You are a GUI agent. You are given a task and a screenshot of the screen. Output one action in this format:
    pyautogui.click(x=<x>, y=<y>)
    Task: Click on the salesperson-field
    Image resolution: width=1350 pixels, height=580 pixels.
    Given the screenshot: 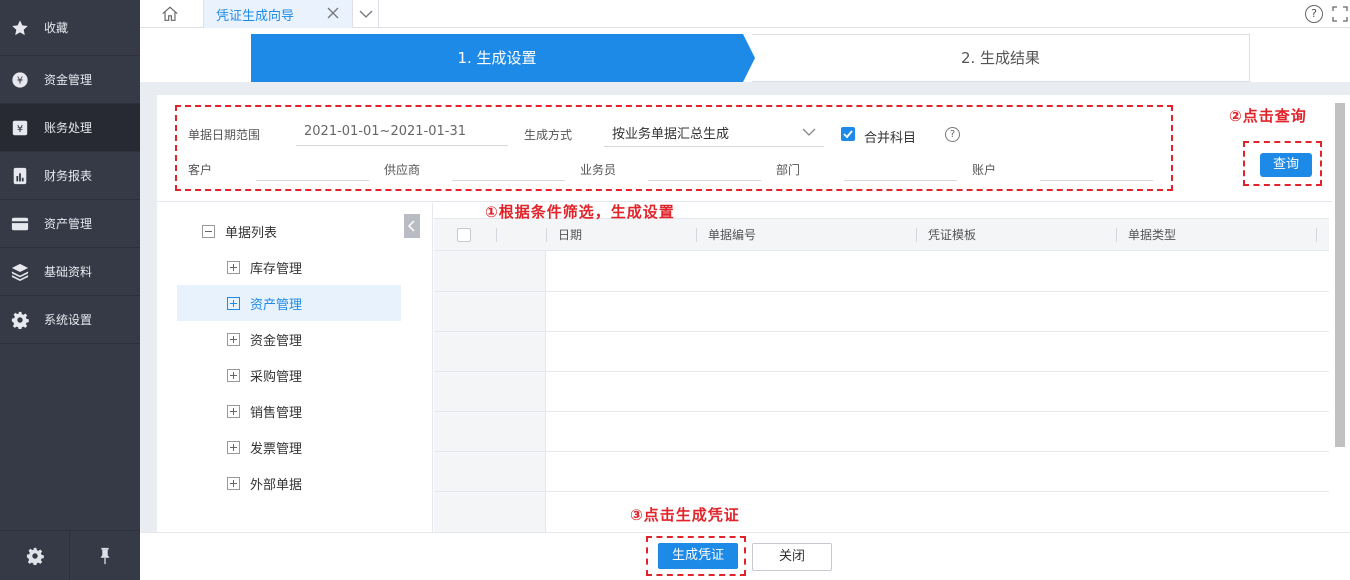 What is the action you would take?
    pyautogui.click(x=704, y=171)
    